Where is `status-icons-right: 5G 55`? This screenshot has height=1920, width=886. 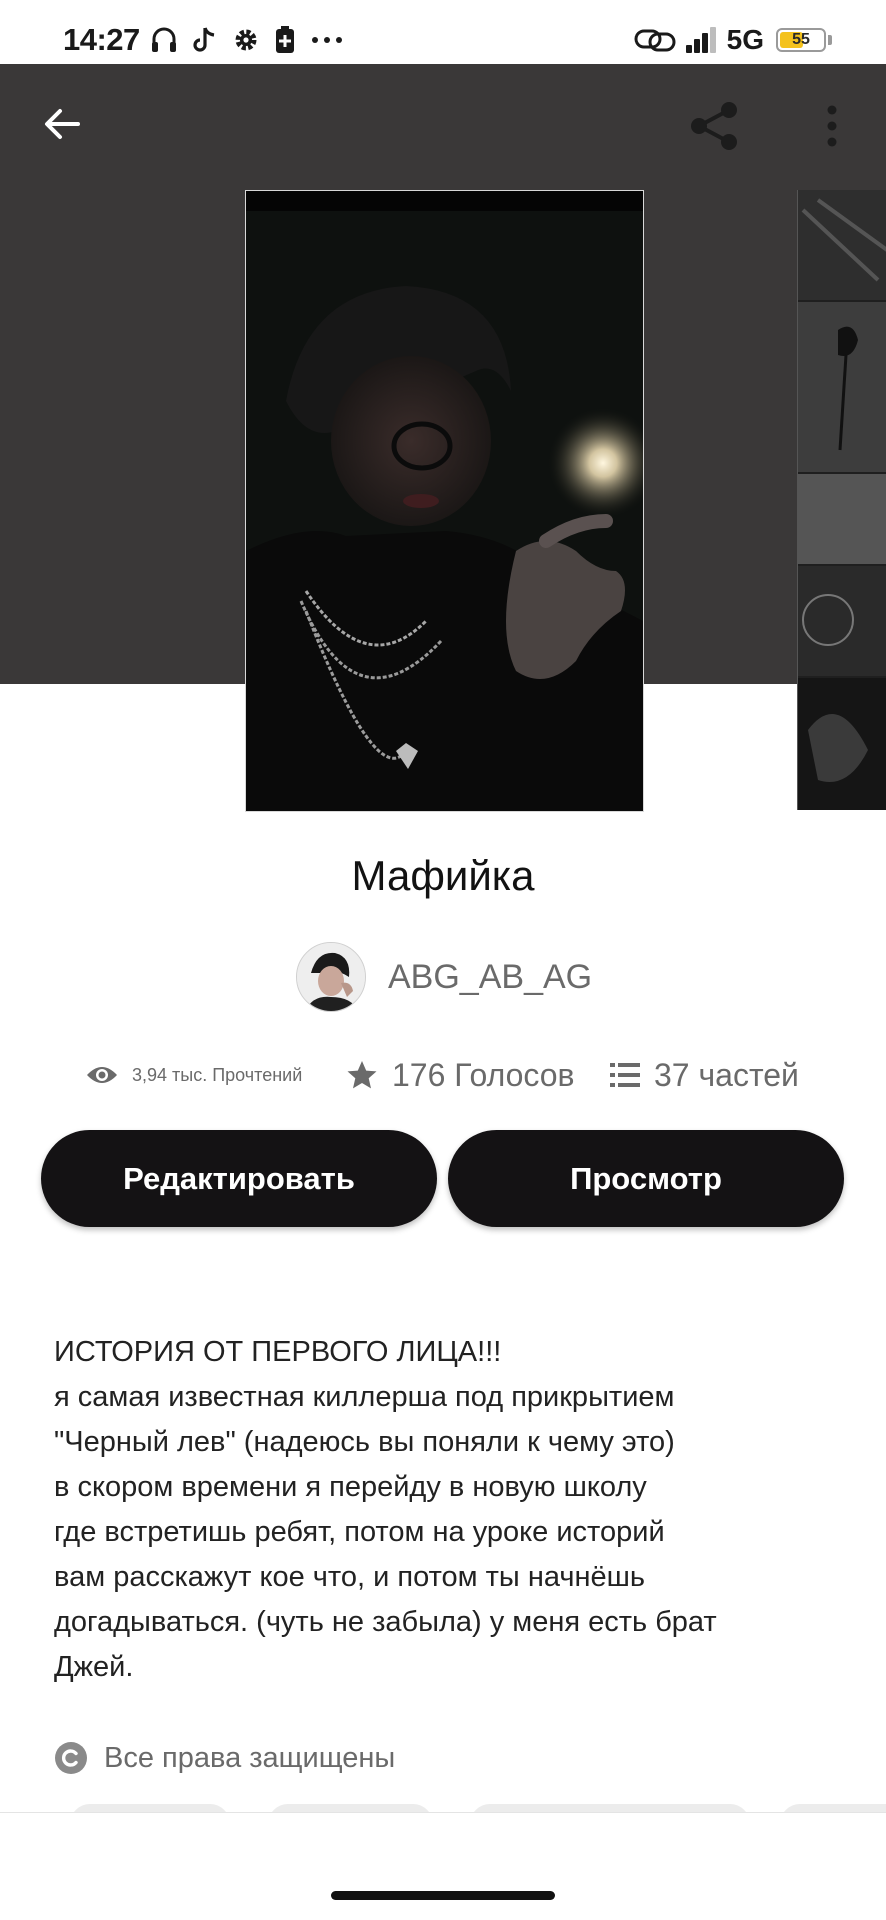
status-icons-right: 5G 55 is located at coordinates (732, 40).